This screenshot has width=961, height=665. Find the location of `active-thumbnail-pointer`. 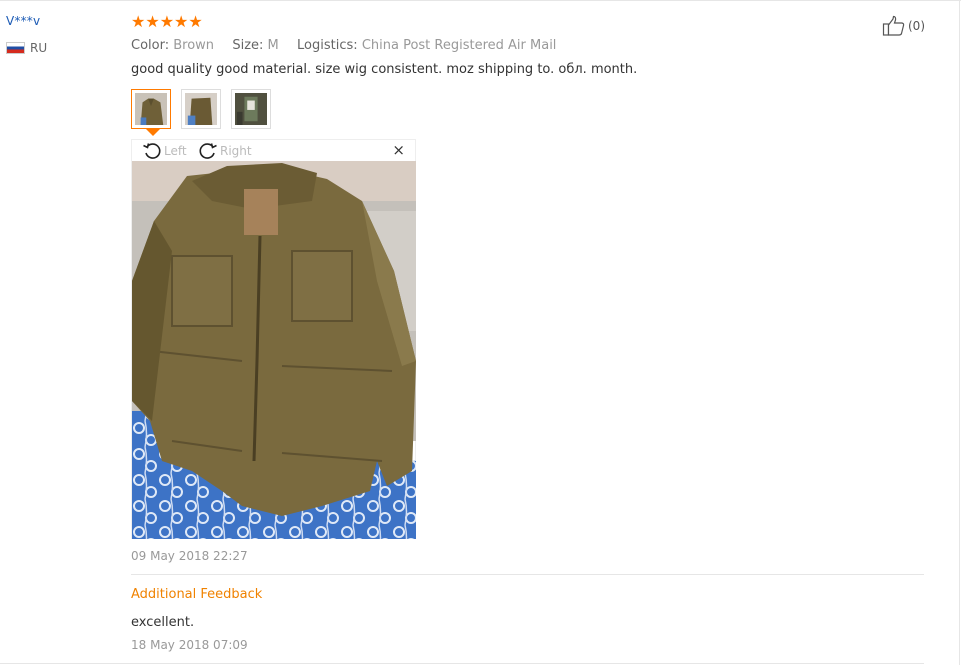

active-thumbnail-pointer is located at coordinates (153, 132).